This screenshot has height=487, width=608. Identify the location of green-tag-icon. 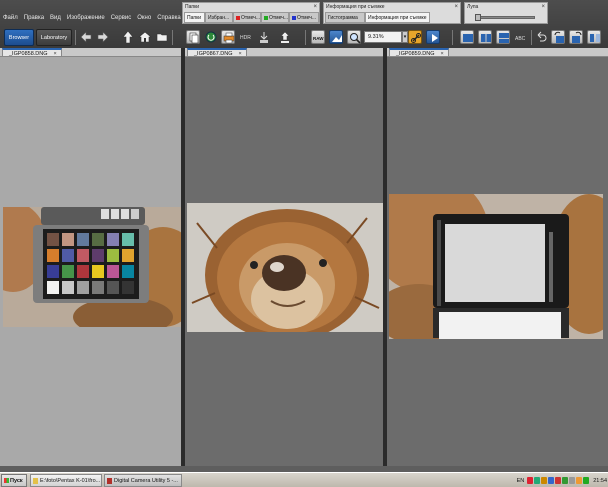
(266, 17).